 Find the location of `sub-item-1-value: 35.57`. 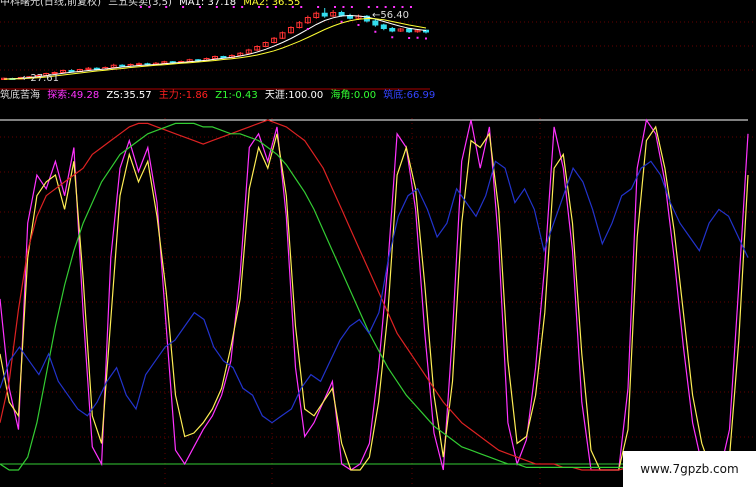

sub-item-1-value: 35.57 is located at coordinates (137, 95).